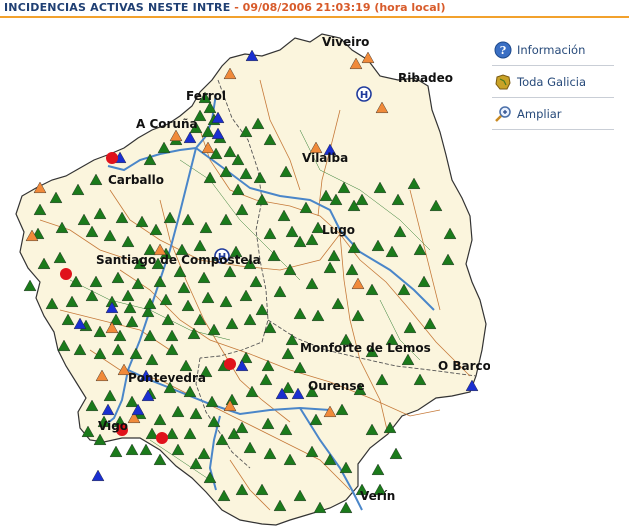 The width and height of the screenshot is (629, 528). Describe the element at coordinates (365, 348) in the screenshot. I see `town-label: Monforte de Lemos` at that location.